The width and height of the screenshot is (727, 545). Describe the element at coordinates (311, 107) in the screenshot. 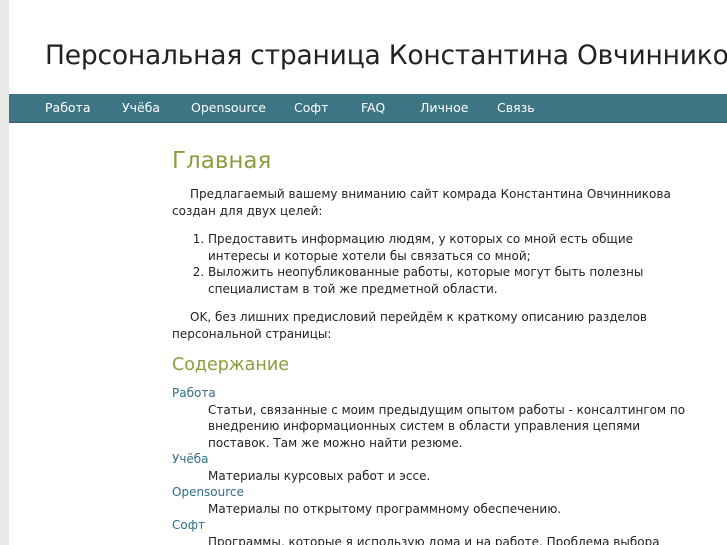

I see `nav-item-soft: Софт` at that location.